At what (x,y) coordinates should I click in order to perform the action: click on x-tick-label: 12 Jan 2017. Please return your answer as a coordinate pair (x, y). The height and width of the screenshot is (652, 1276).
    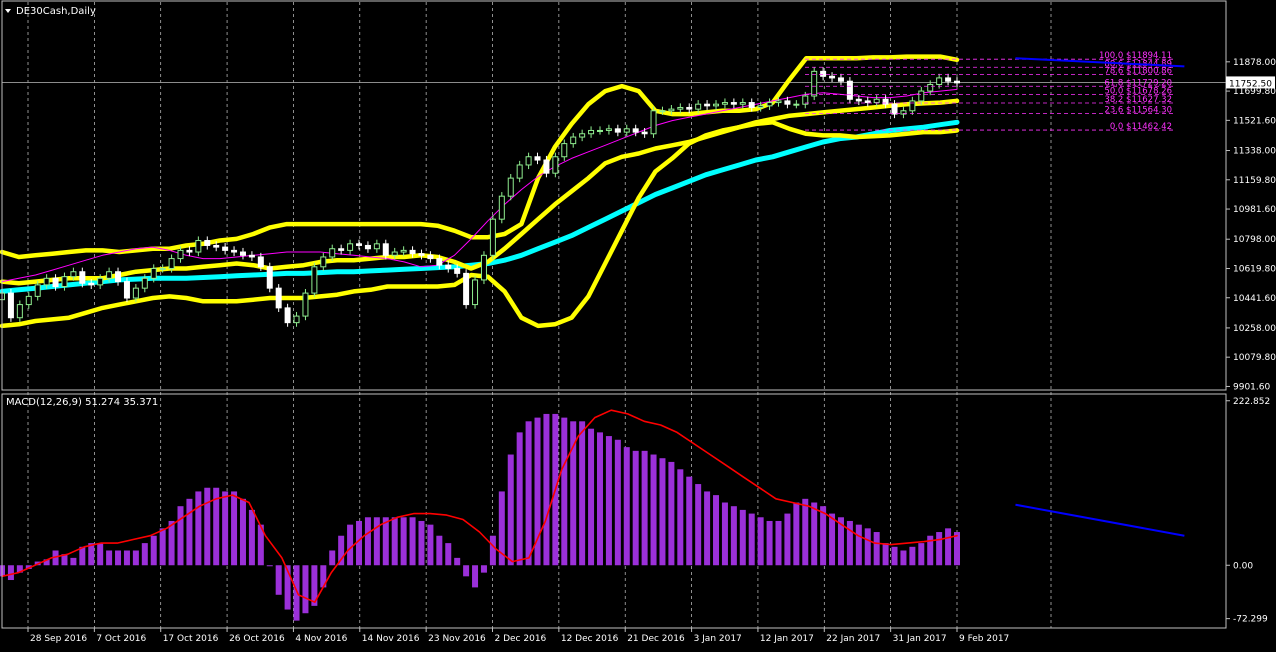
    Looking at the image, I should click on (787, 639).